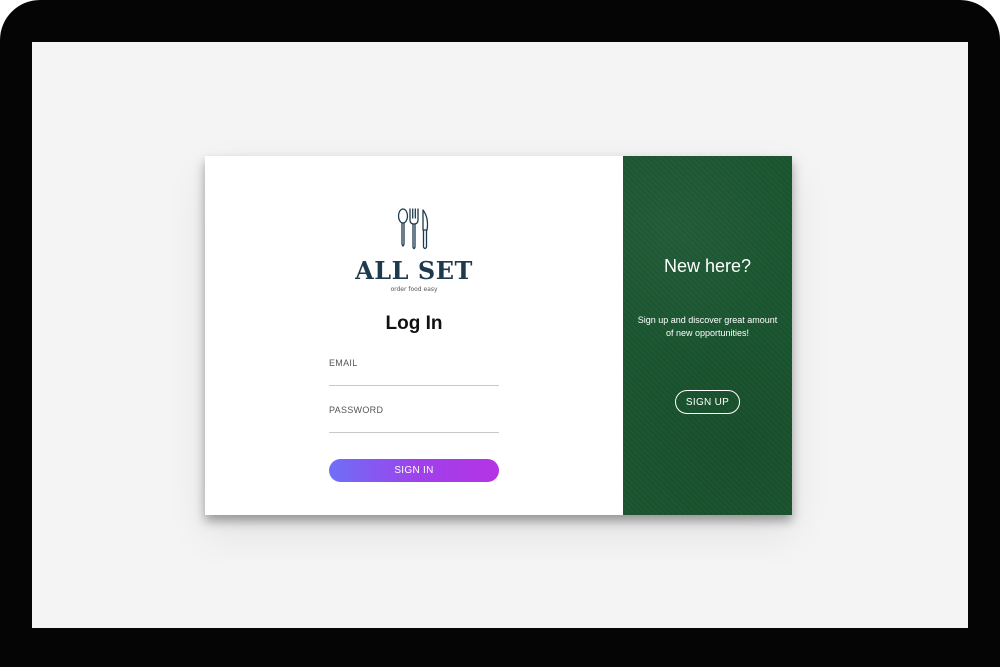 Image resolution: width=1000 pixels, height=667 pixels. I want to click on email-field, so click(414, 377).